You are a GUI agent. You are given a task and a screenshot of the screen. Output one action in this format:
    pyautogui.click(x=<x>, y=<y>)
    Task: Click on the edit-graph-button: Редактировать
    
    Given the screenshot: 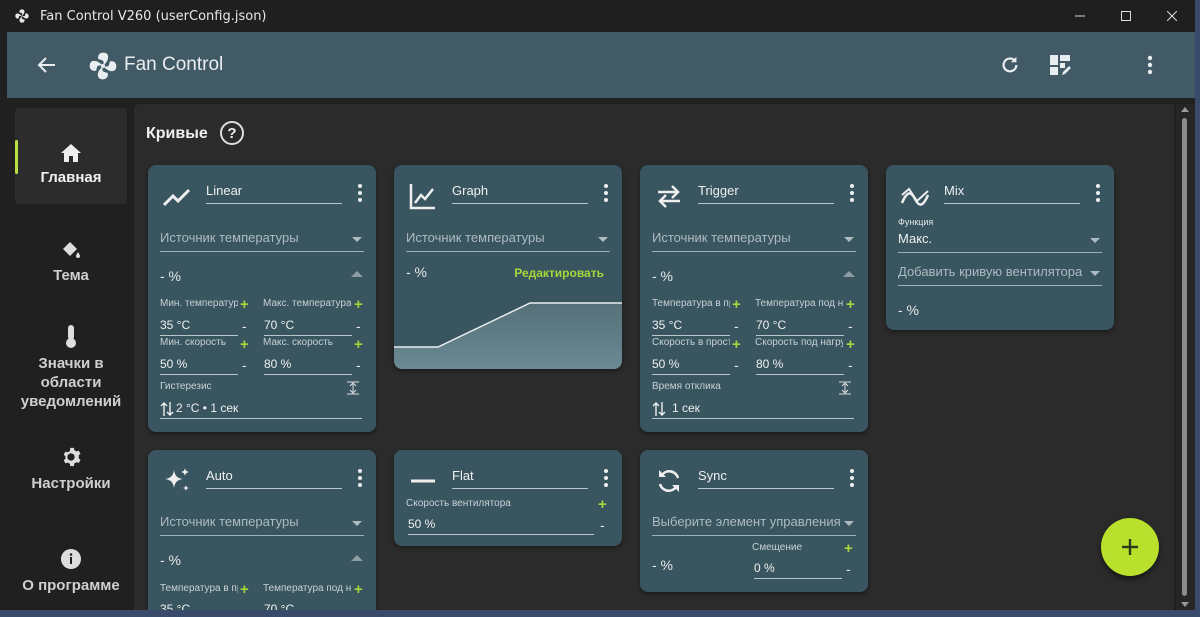 What is the action you would take?
    pyautogui.click(x=559, y=273)
    